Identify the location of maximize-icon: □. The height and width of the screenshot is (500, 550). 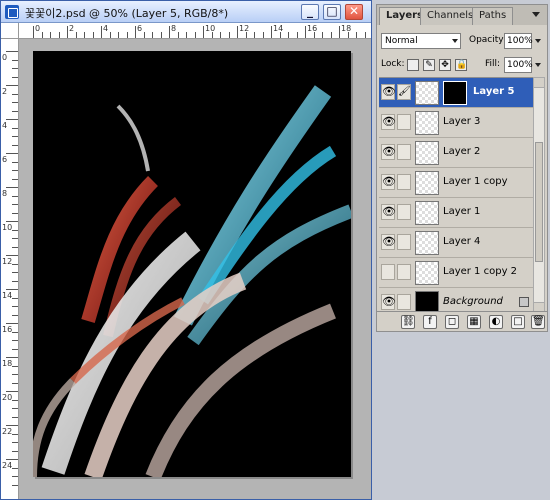
(332, 11).